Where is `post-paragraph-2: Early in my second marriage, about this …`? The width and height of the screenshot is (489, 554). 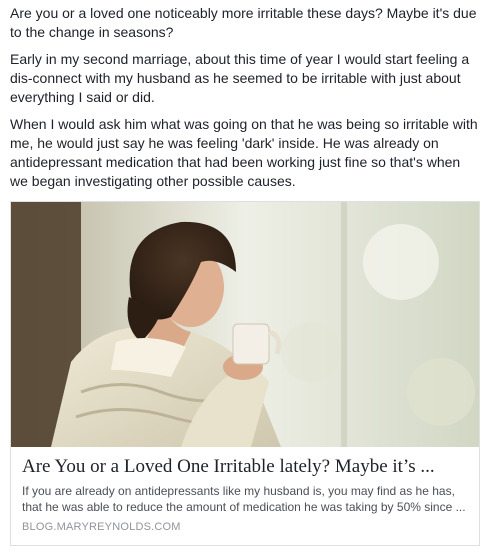
post-paragraph-2: Early in my second marriage, about this … is located at coordinates (240, 78).